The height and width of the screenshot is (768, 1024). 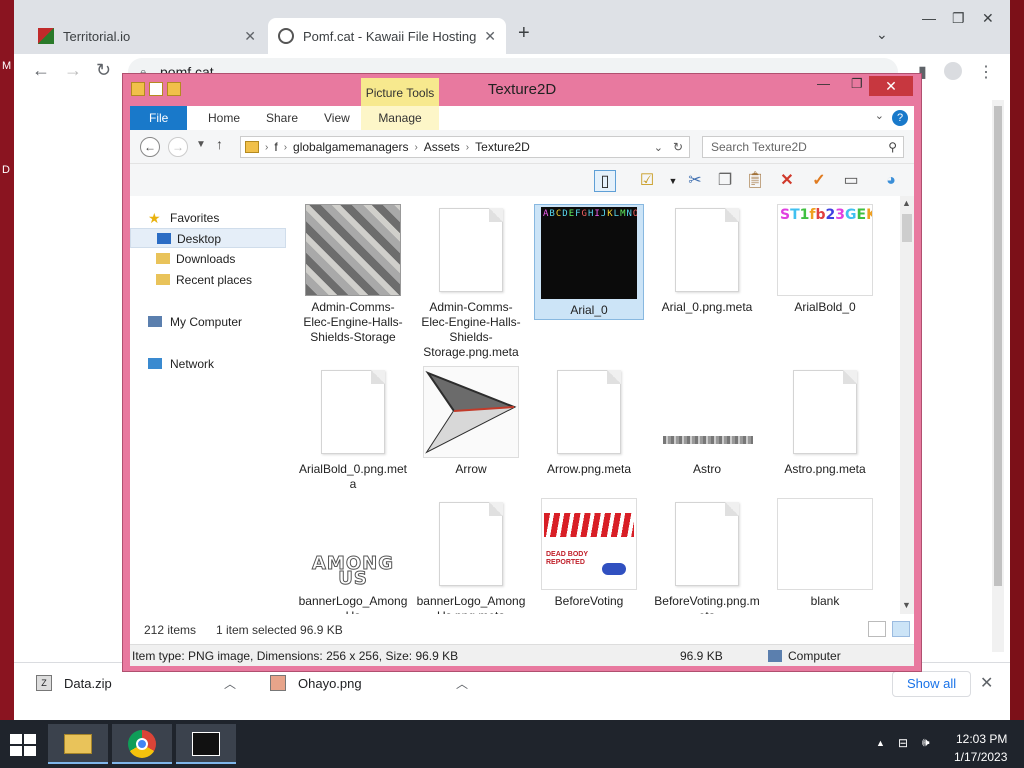 I want to click on chevron-down-icon: ⌄, so click(x=658, y=147).